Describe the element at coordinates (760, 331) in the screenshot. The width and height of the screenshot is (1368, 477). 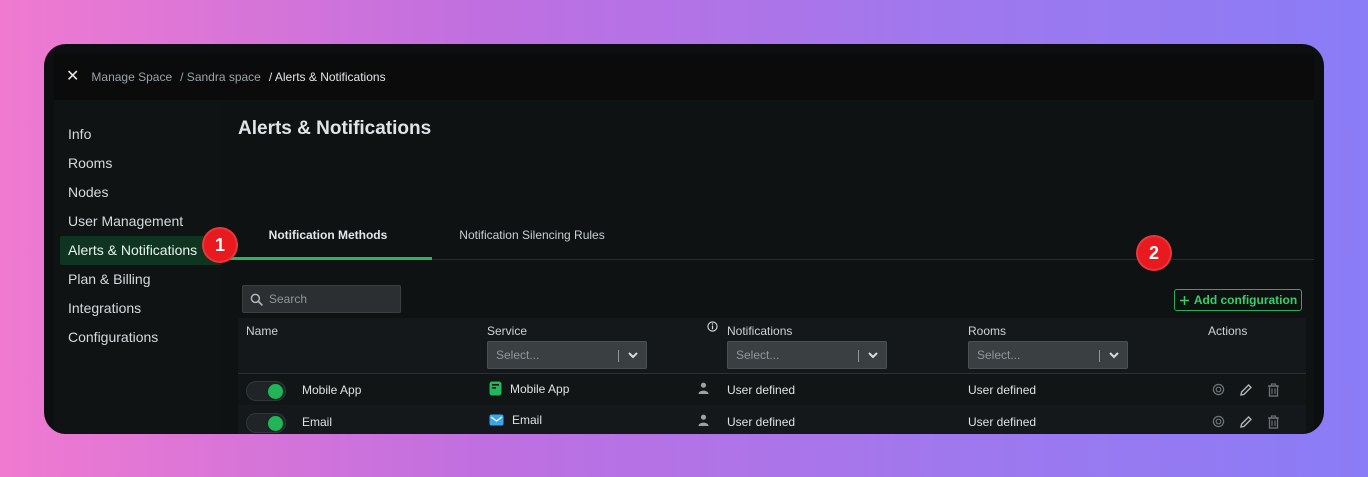
I see `column-notifications: Notifications` at that location.